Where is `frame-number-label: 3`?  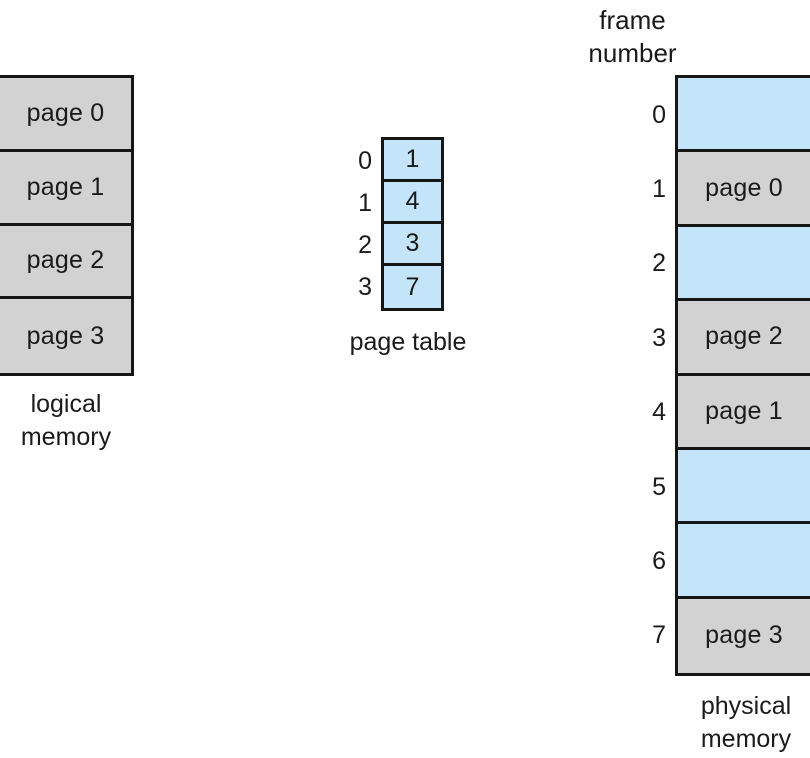
frame-number-label: 3 is located at coordinates (643, 338).